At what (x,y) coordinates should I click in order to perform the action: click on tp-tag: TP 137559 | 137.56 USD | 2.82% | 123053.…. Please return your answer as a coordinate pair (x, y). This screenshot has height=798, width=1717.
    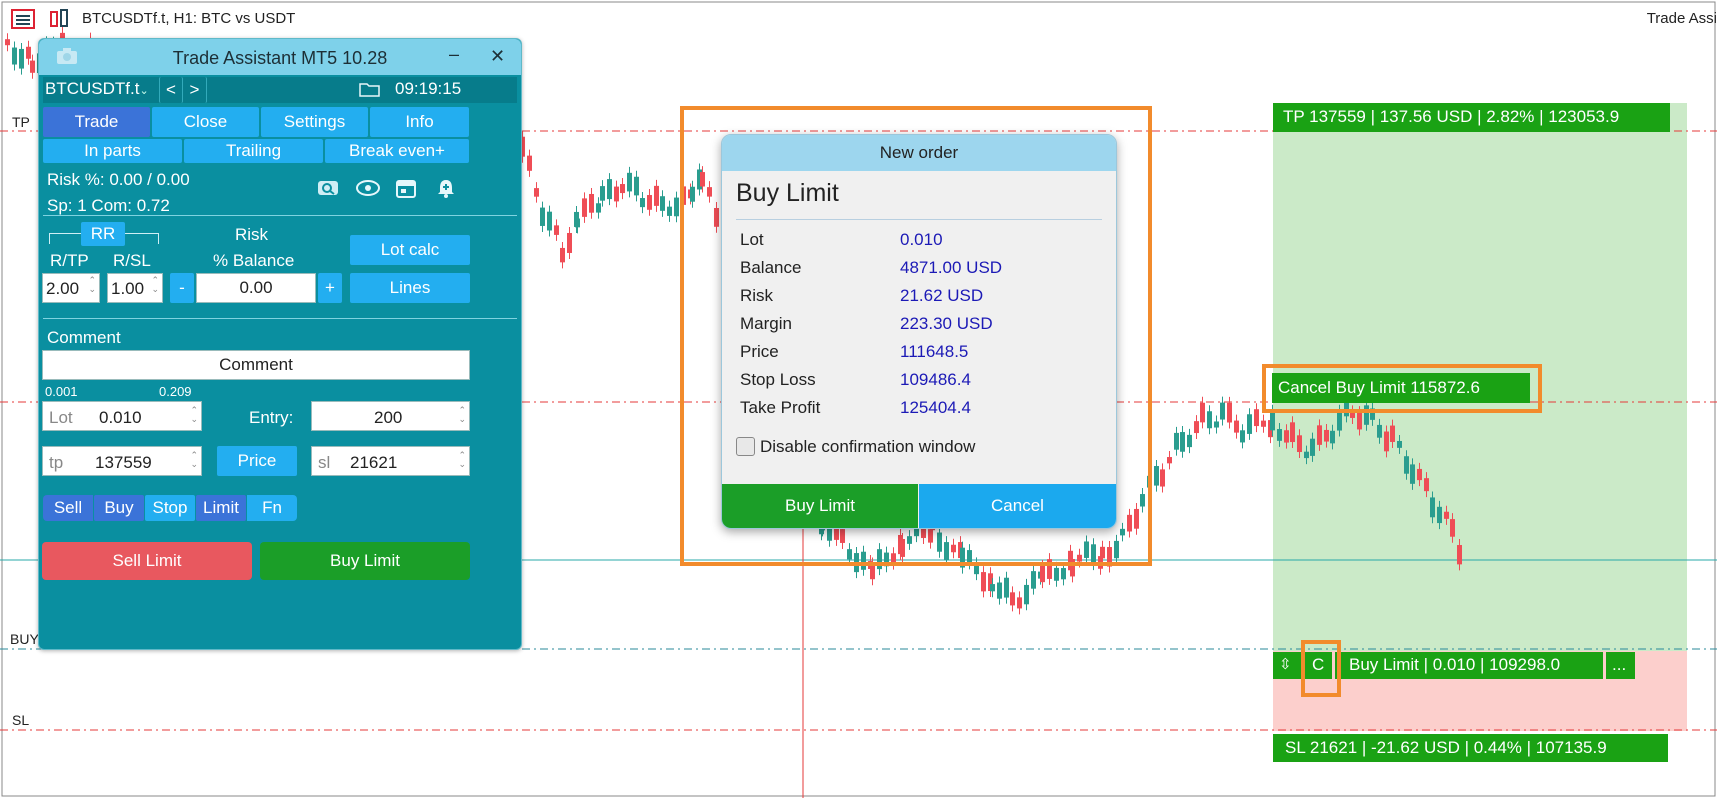
    Looking at the image, I should click on (1471, 117).